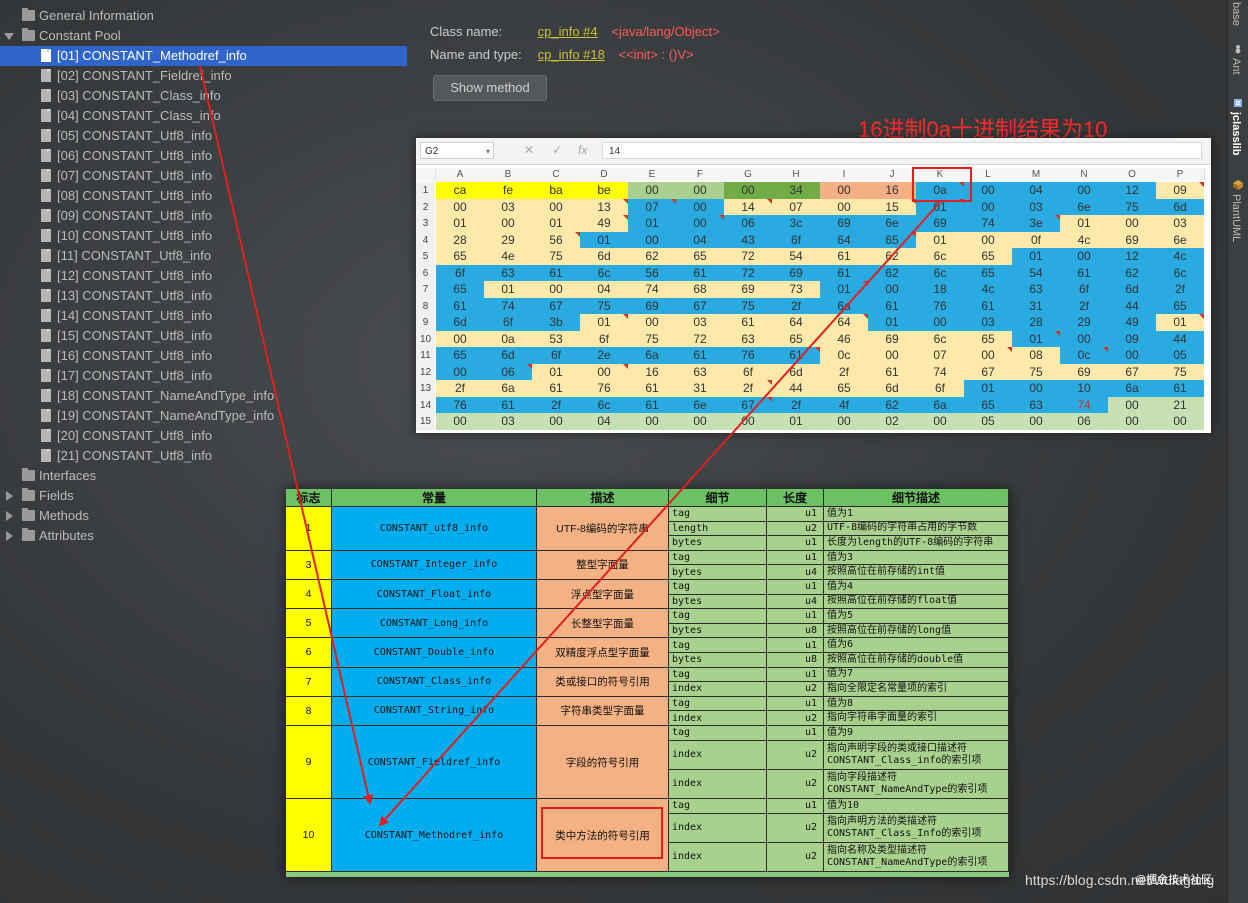  I want to click on sheet-cell: 44, so click(1132, 306).